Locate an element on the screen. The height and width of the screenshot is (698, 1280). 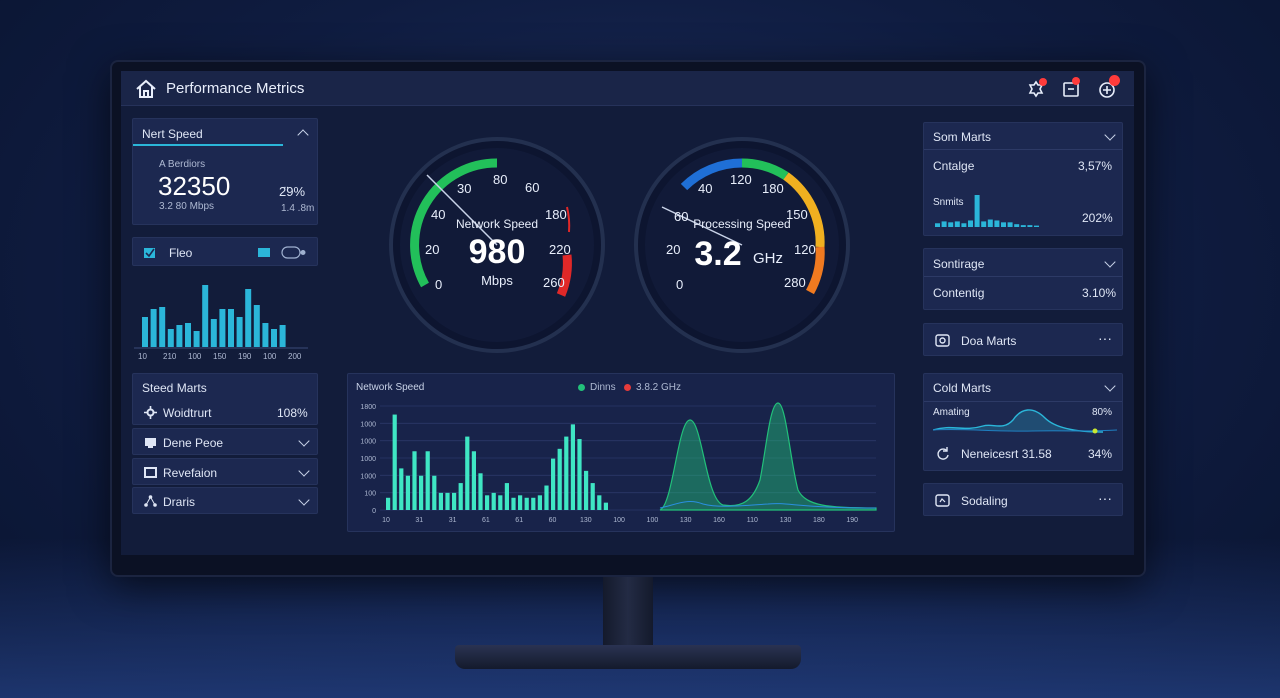
gauge-tick-label: 40 is located at coordinates (438, 214).